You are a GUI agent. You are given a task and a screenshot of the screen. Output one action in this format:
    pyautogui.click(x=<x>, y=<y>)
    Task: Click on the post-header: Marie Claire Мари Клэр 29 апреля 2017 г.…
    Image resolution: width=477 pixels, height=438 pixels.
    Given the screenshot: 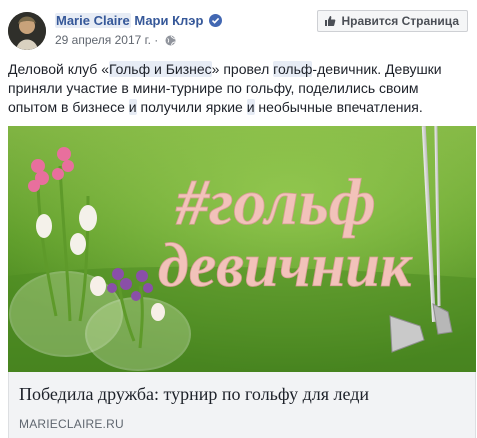 What is the action you would take?
    pyautogui.click(x=238, y=30)
    